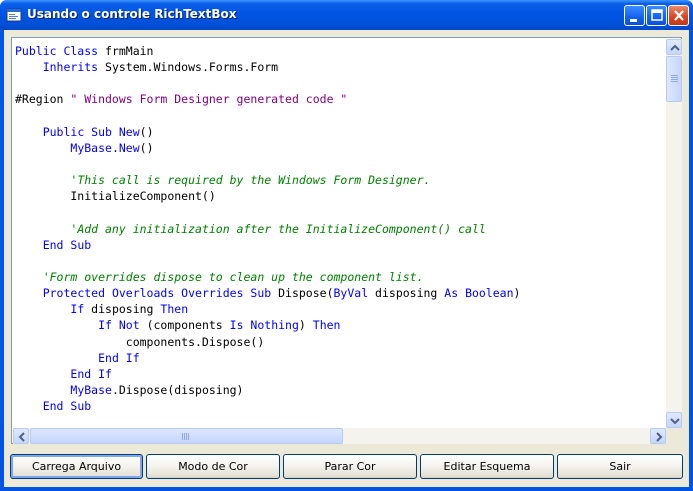  What do you see at coordinates (132, 14) in the screenshot?
I see `window-title: Usando o controle RichTextBox` at bounding box center [132, 14].